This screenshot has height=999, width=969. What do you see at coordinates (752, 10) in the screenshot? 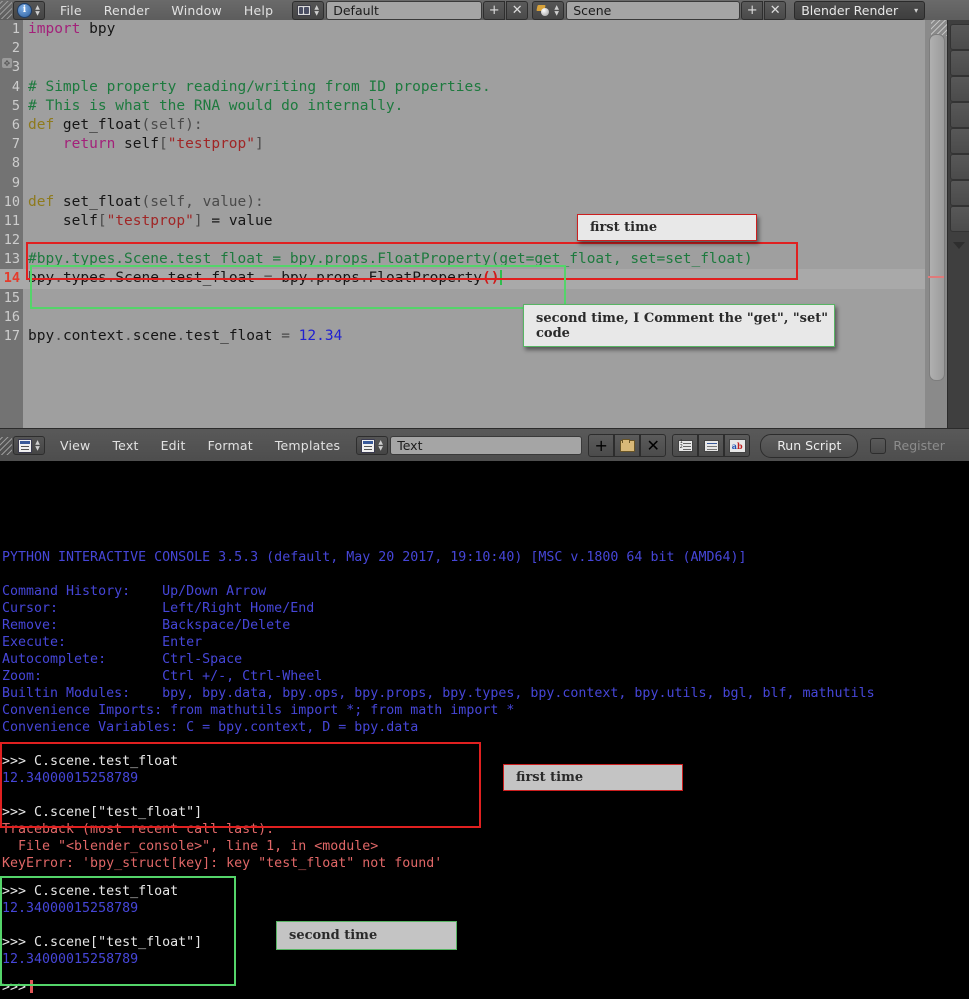
I see `scene-add-button: +` at bounding box center [752, 10].